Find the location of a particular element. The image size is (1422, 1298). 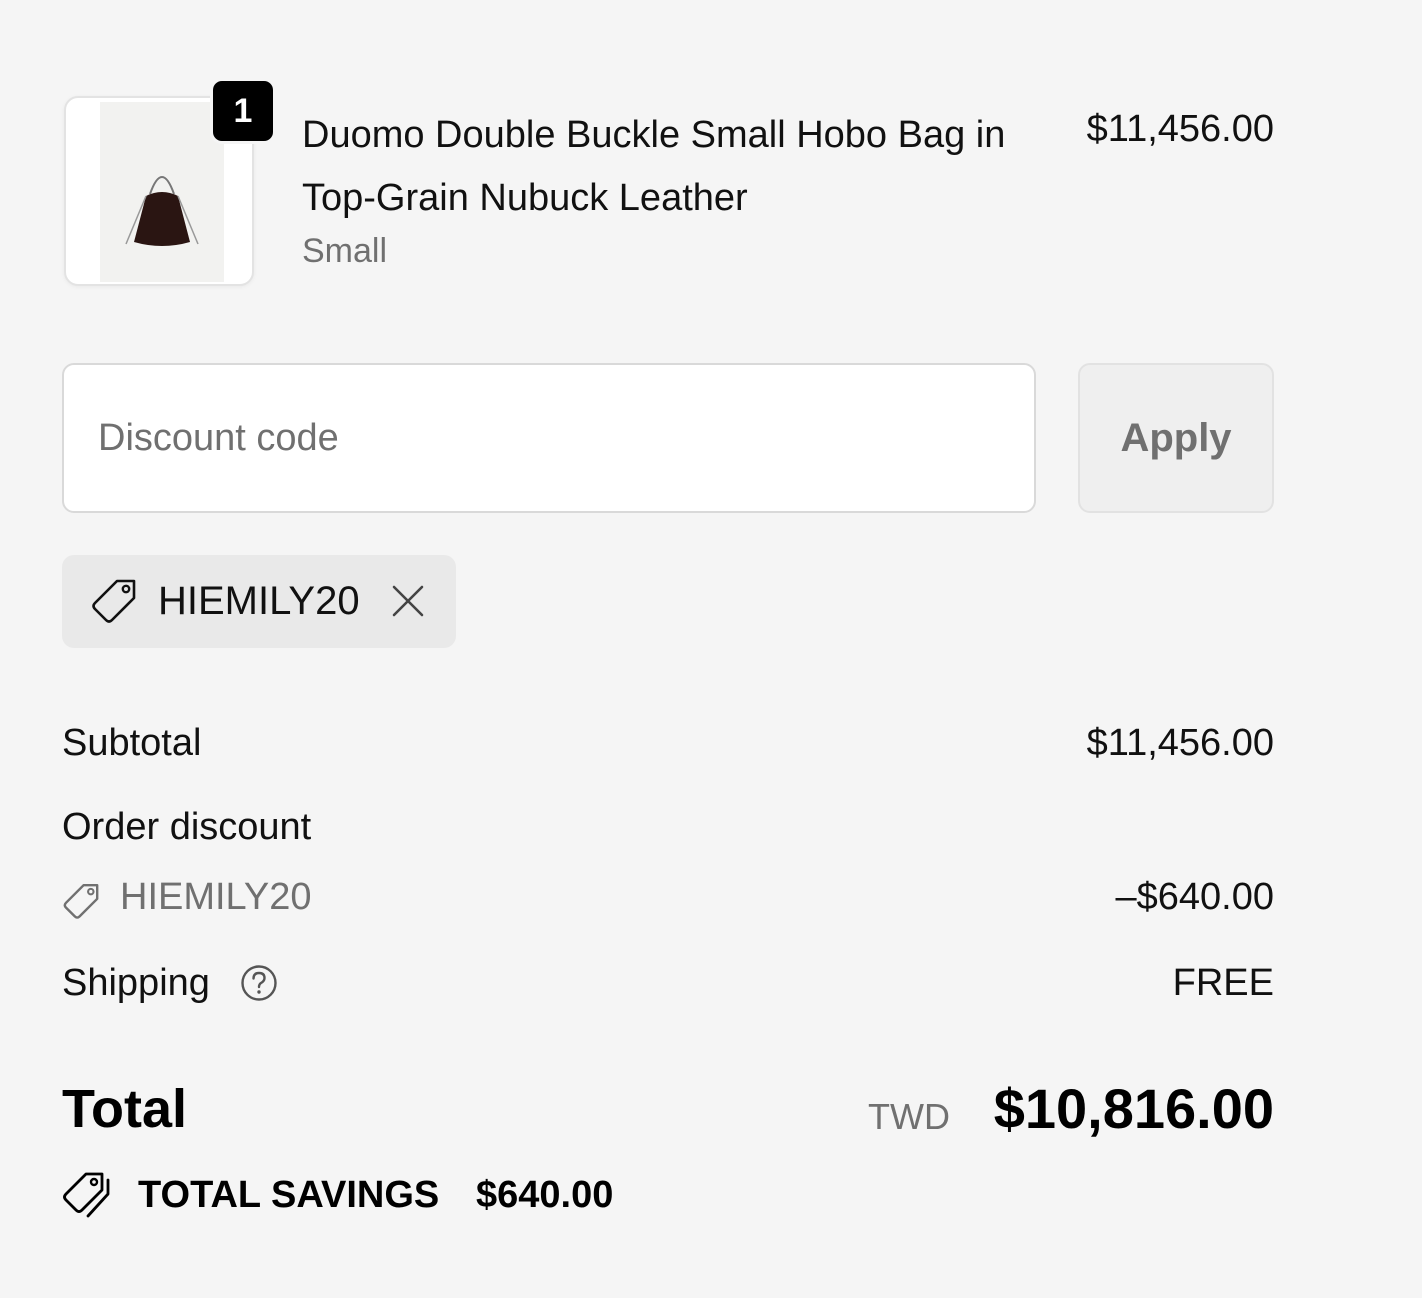

hobo-bag-image is located at coordinates (162, 211).